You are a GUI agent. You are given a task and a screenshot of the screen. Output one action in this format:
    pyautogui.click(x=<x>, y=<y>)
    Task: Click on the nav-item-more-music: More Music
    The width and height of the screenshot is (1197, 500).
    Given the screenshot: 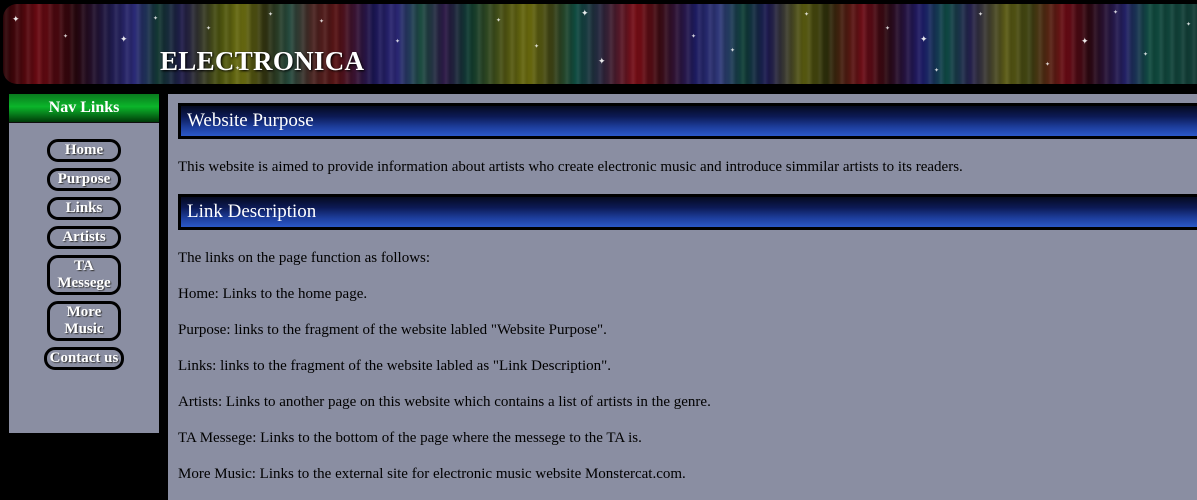 What is the action you would take?
    pyautogui.click(x=84, y=321)
    